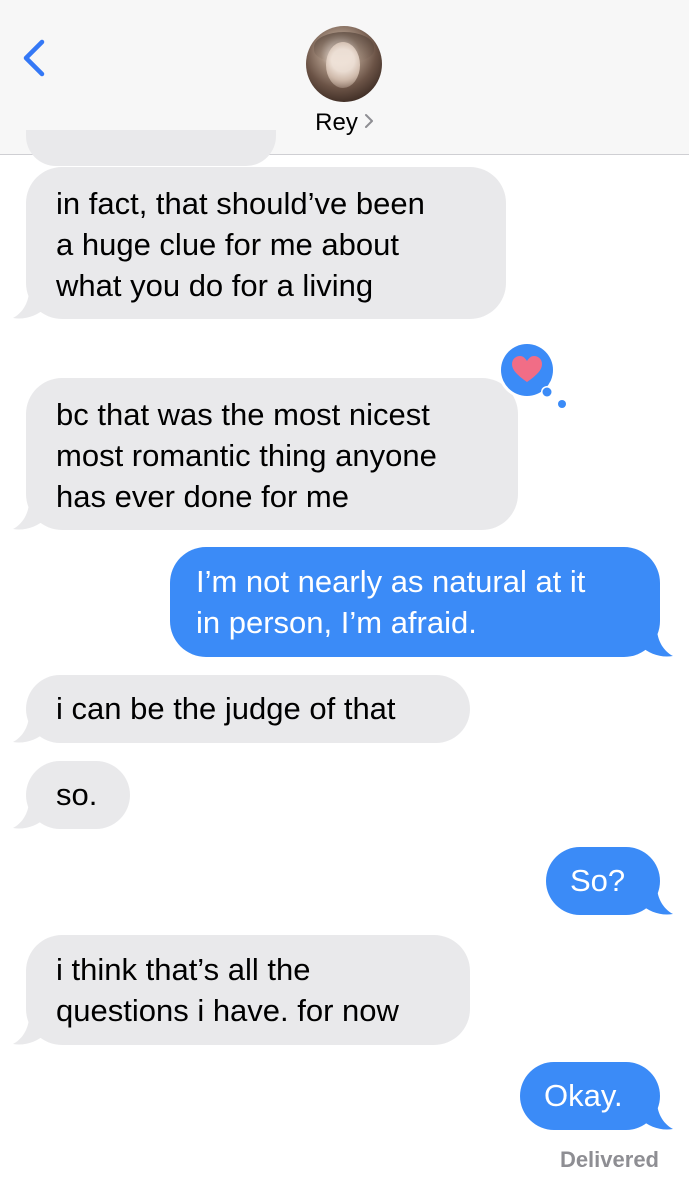  What do you see at coordinates (369, 122) in the screenshot?
I see `chevron-right-icon` at bounding box center [369, 122].